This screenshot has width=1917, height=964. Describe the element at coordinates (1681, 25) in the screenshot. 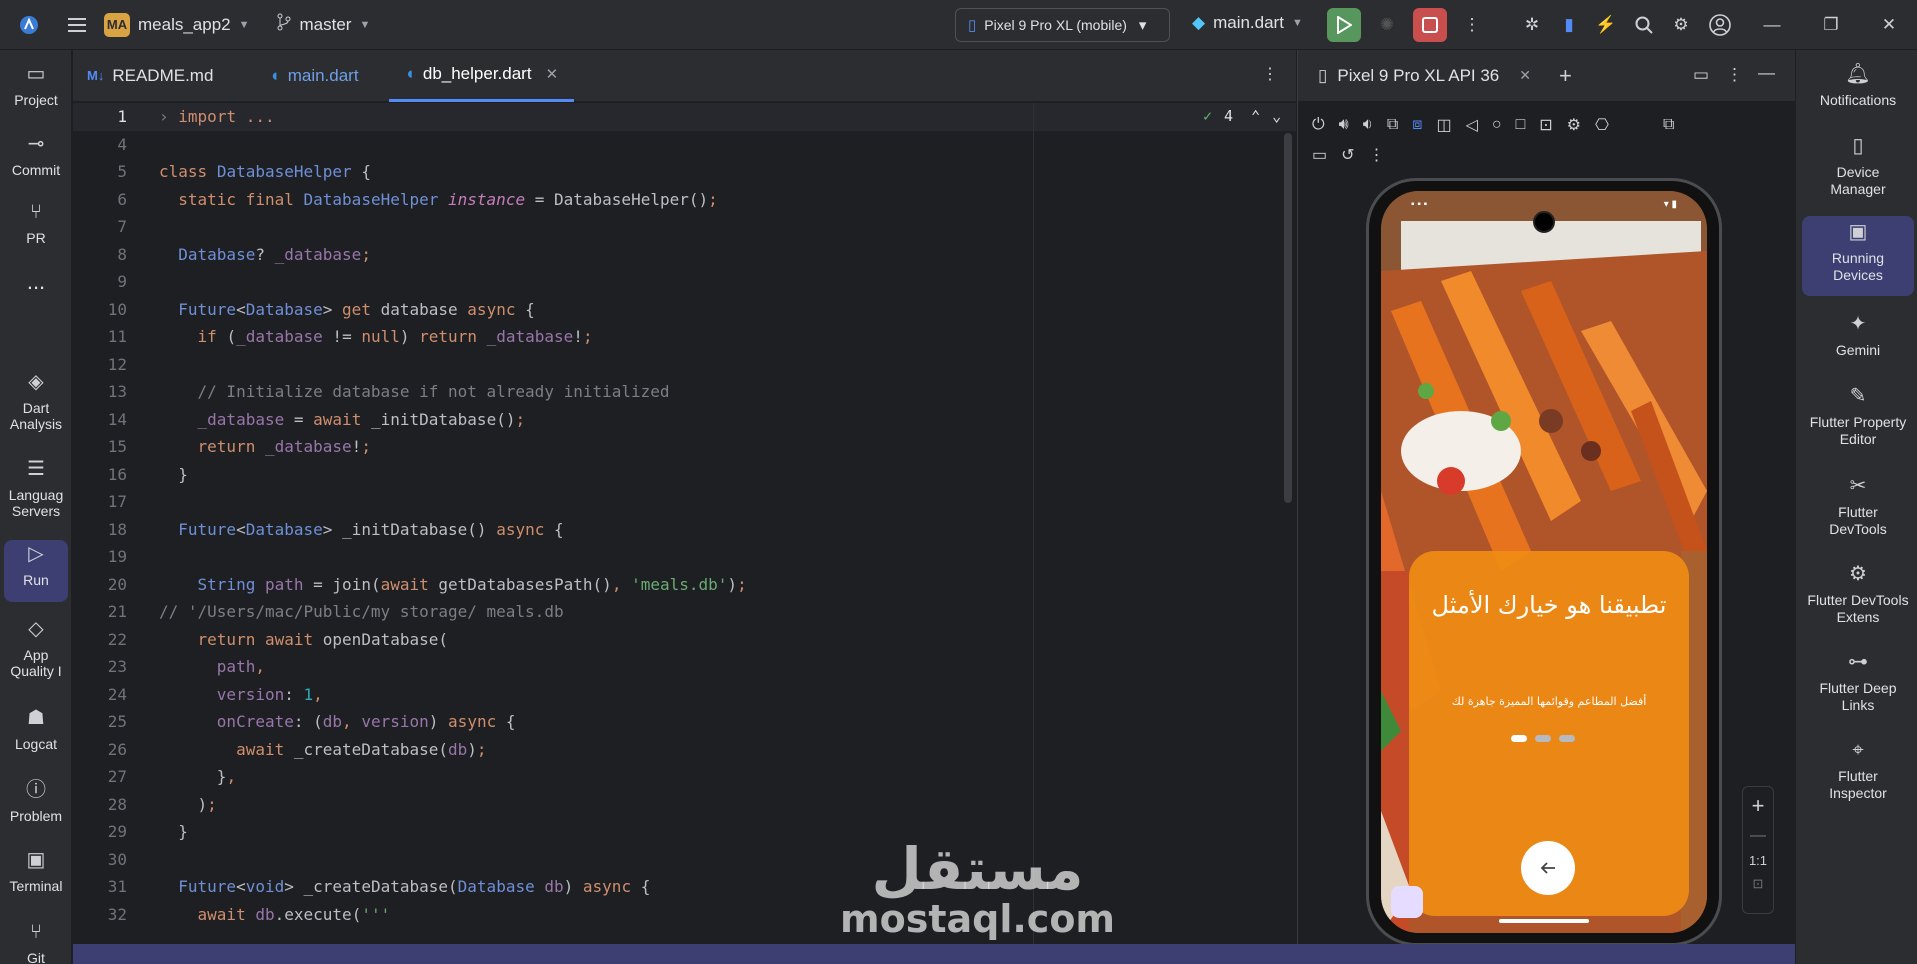

I see `settings-gear-icon: ⚙` at that location.